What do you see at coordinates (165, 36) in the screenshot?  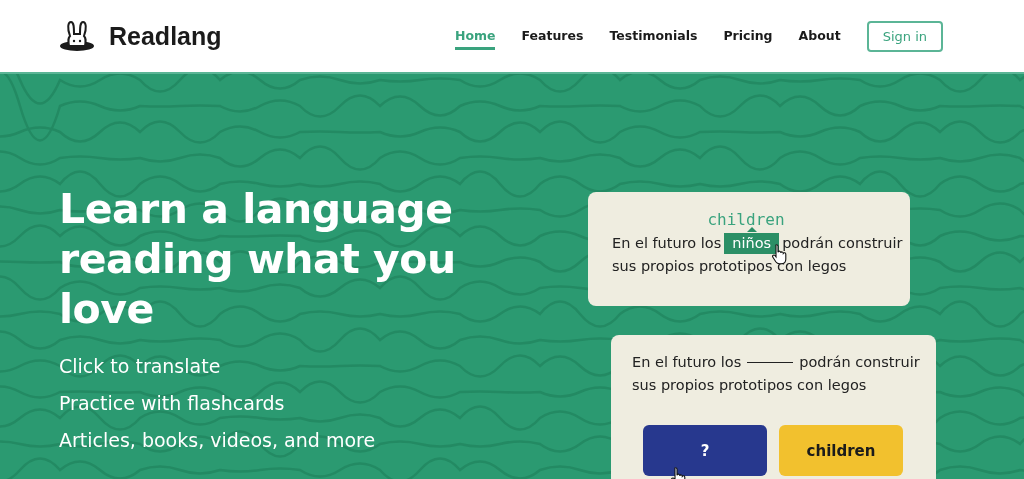 I see `brand-name: Readlang` at bounding box center [165, 36].